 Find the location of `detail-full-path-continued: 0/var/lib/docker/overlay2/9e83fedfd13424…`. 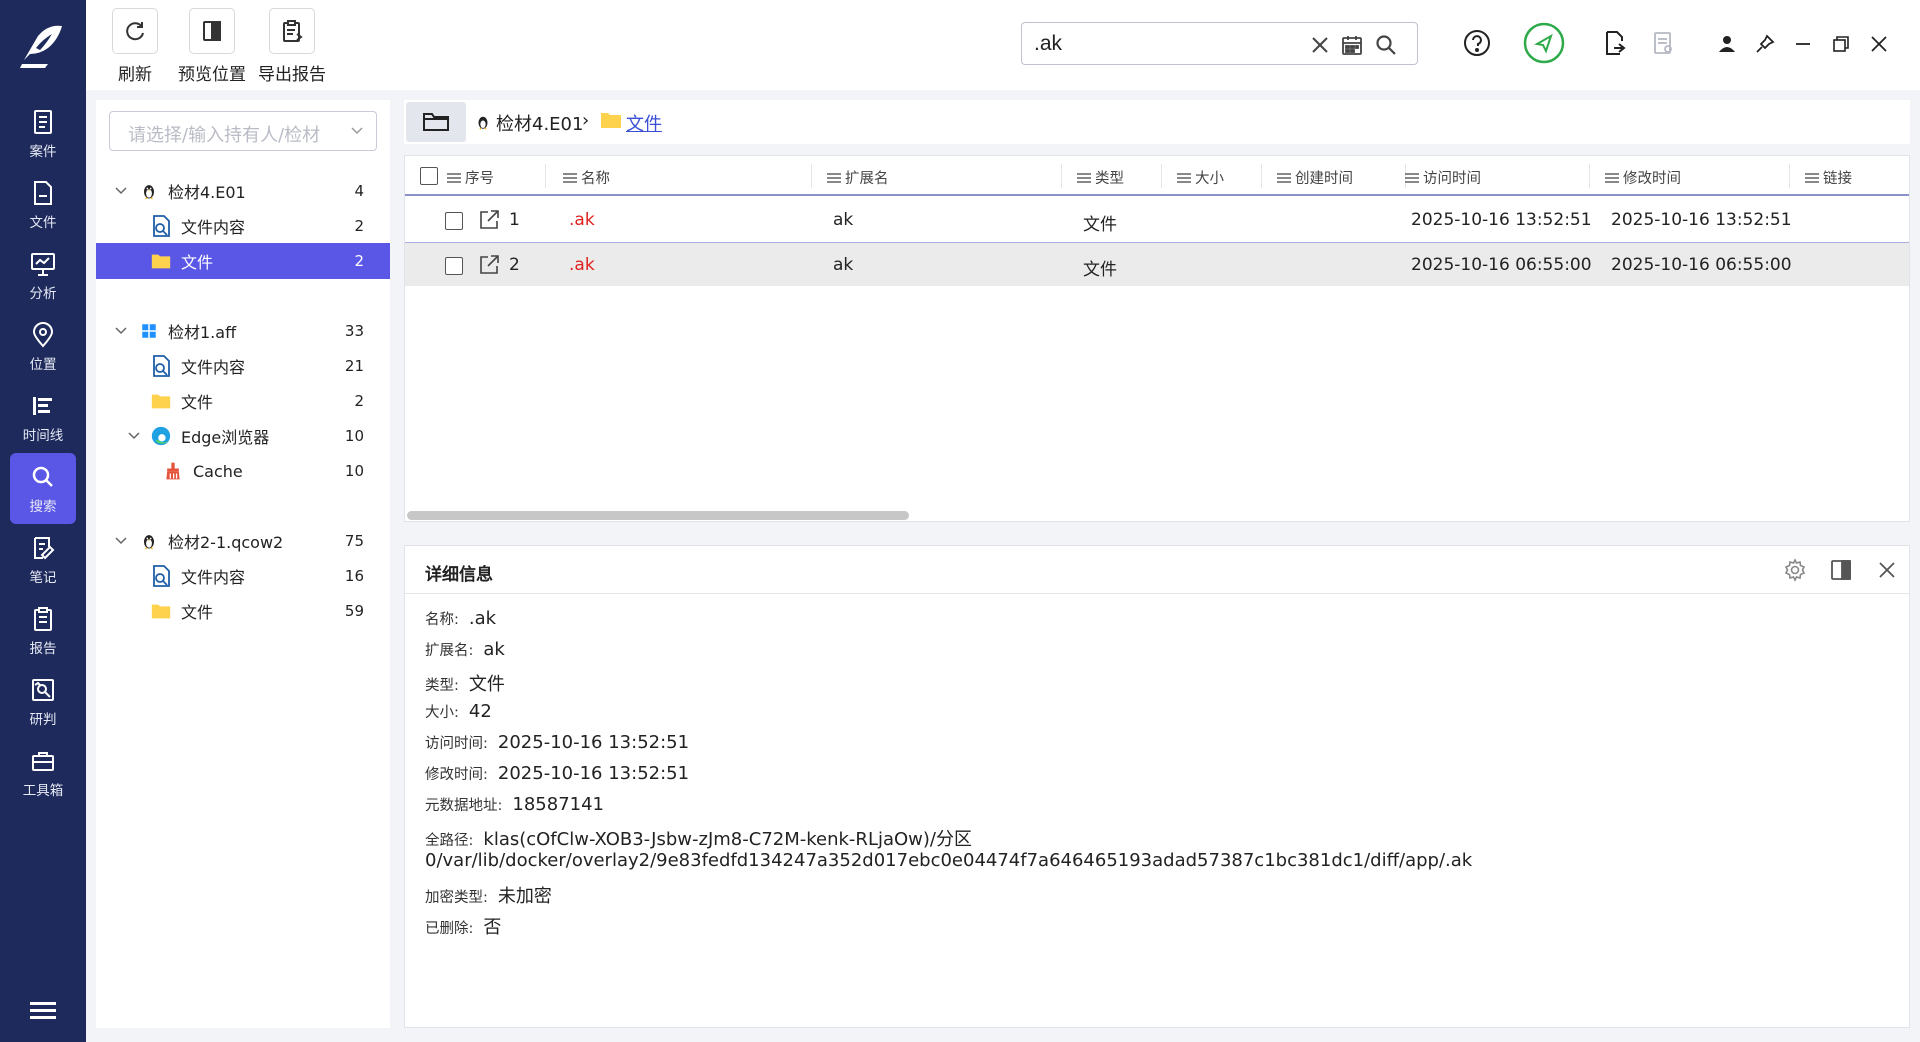

detail-full-path-continued: 0/var/lib/docker/overlay2/9e83fedfd13424… is located at coordinates (949, 860).